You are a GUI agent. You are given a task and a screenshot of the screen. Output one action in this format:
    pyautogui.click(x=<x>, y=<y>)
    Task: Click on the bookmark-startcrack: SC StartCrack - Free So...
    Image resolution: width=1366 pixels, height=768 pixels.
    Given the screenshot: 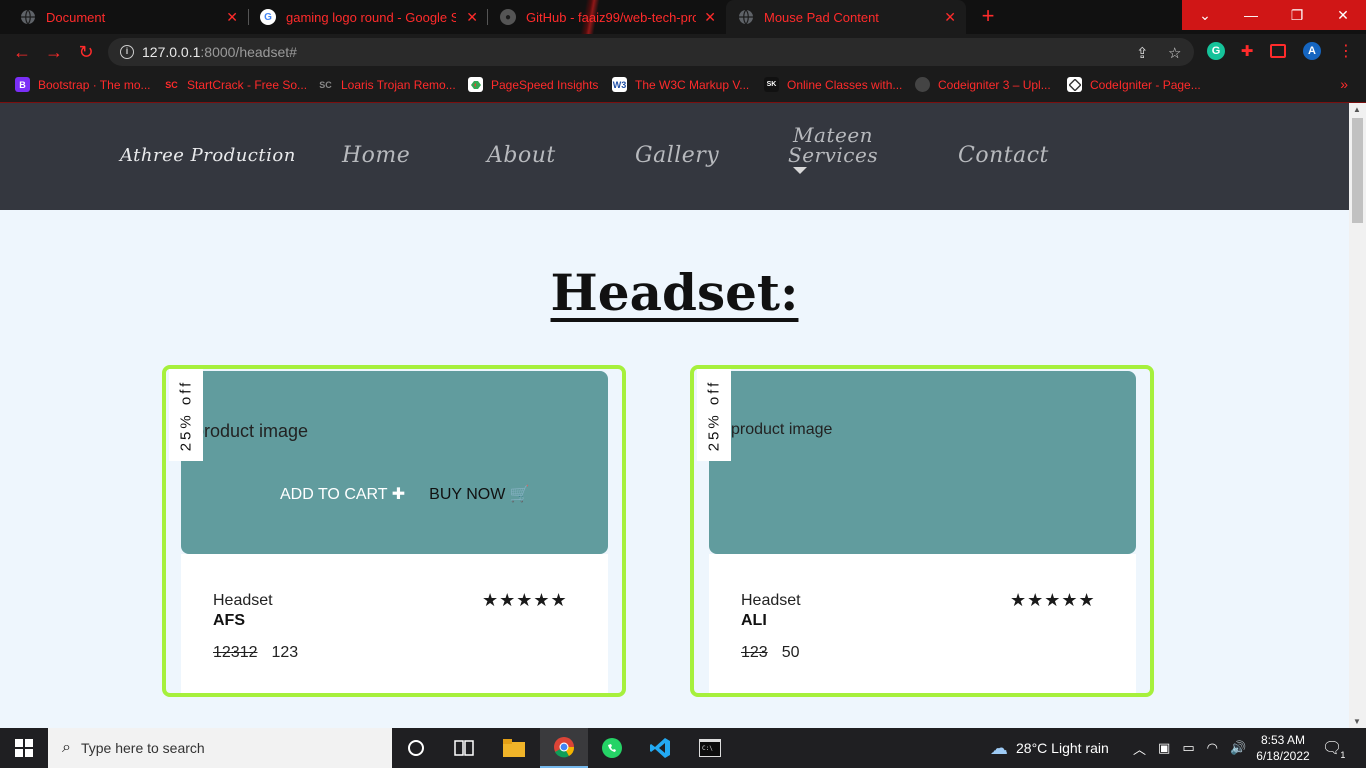 What is the action you would take?
    pyautogui.click(x=235, y=84)
    